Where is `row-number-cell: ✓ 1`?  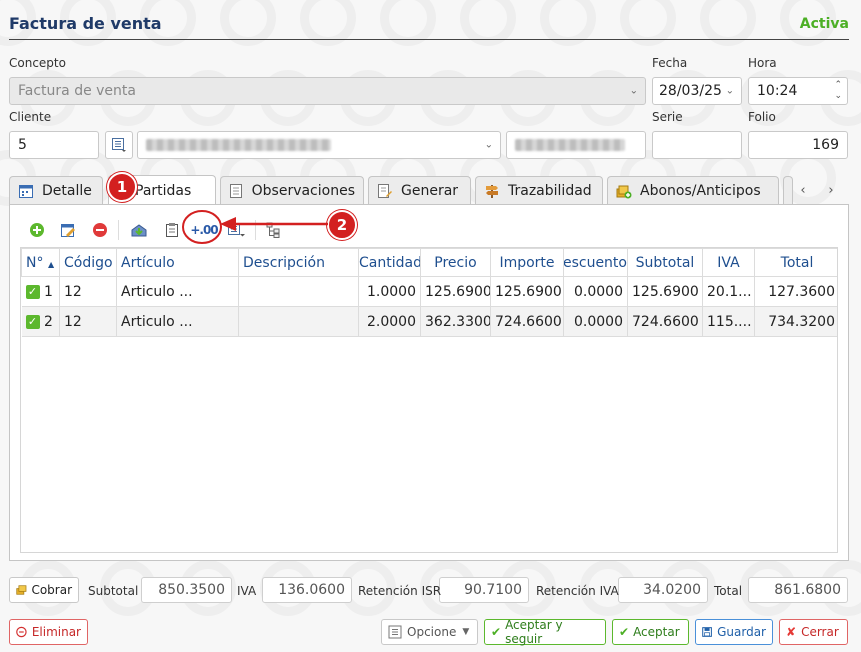
row-number-cell: ✓ 1 is located at coordinates (40, 291).